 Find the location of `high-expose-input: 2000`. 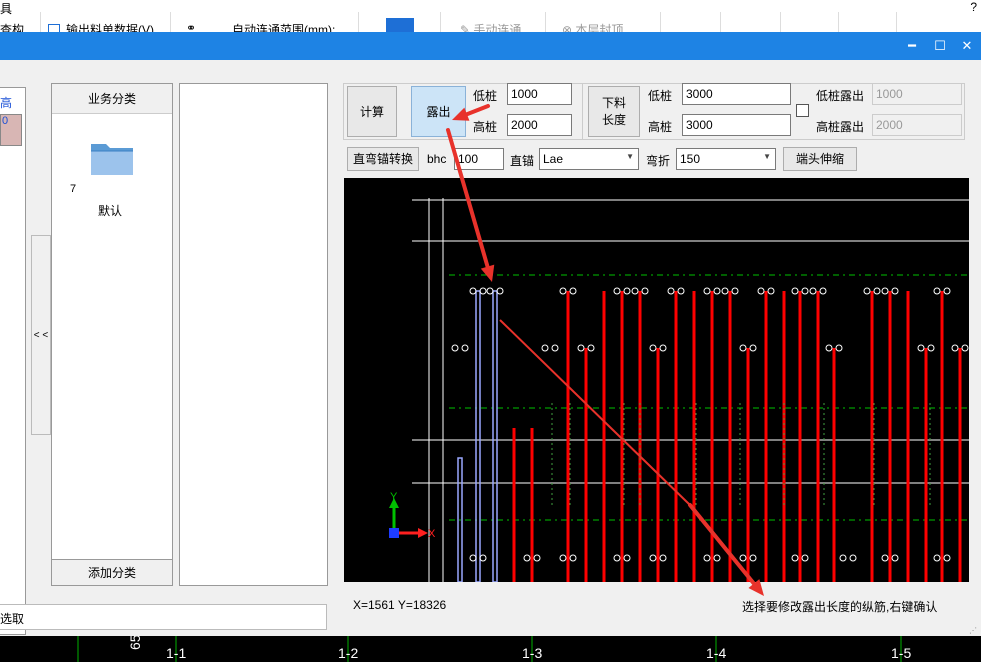

high-expose-input: 2000 is located at coordinates (917, 125).